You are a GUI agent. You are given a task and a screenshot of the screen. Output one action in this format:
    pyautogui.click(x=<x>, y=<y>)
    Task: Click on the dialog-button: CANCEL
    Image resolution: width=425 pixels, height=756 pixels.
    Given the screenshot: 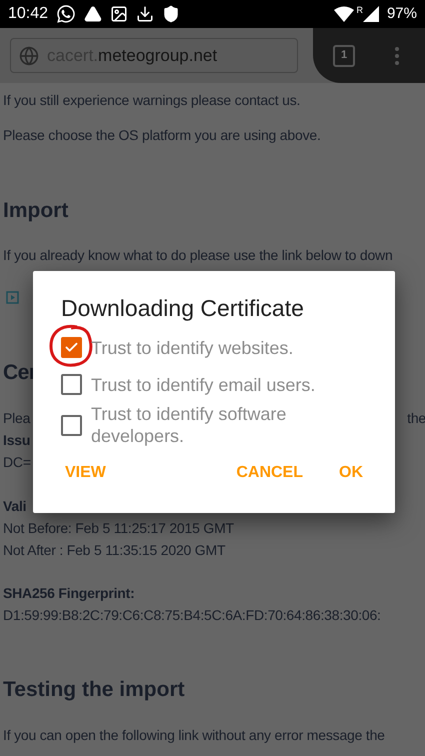 What is the action you would take?
    pyautogui.click(x=269, y=473)
    